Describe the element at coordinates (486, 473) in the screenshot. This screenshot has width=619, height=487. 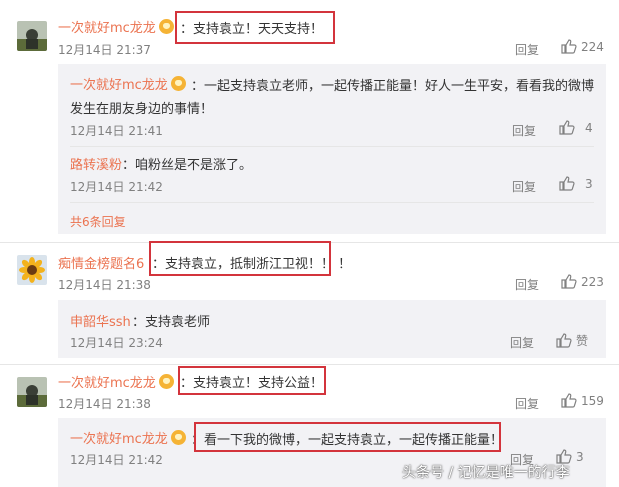
I see `watermark: 头条号 / 记忆是唯一的行李` at that location.